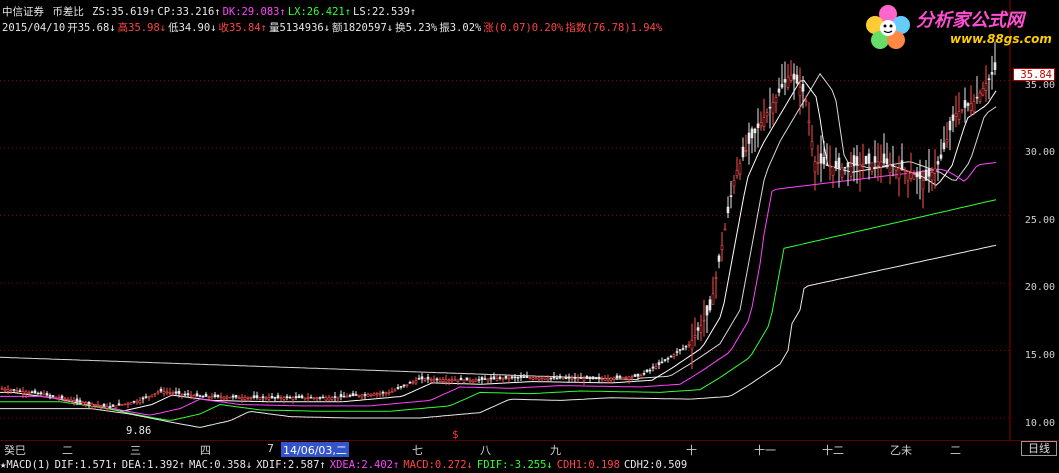  I want to click on macd-value: MACD:0.272↓, so click(438, 465).